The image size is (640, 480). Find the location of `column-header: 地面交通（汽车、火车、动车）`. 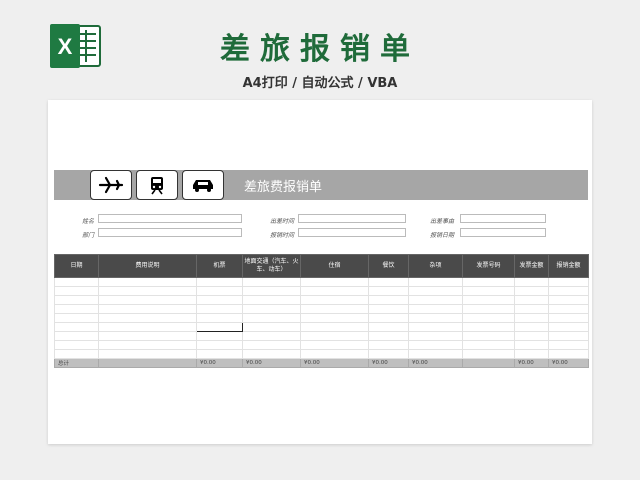

column-header: 地面交通（汽车、火车、动车） is located at coordinates (271, 266).